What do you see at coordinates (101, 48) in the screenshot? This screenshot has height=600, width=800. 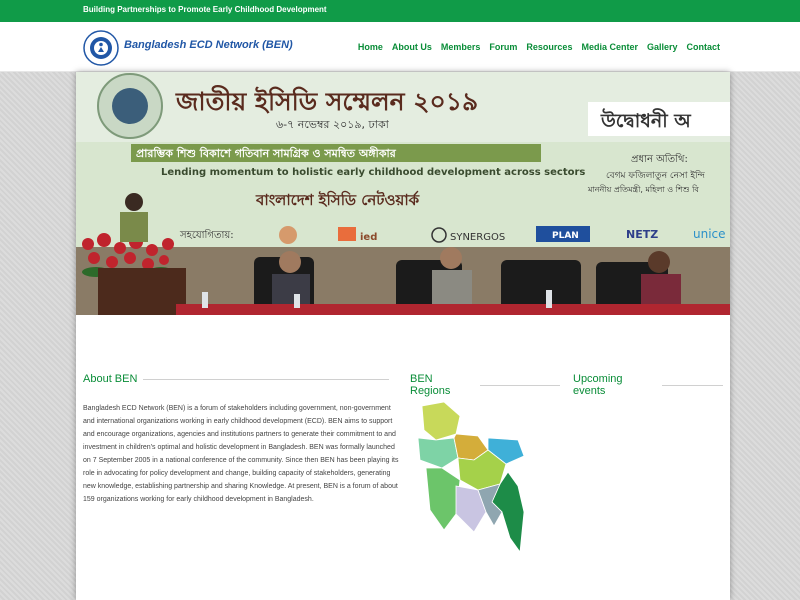 I see `ben-logo-icon` at bounding box center [101, 48].